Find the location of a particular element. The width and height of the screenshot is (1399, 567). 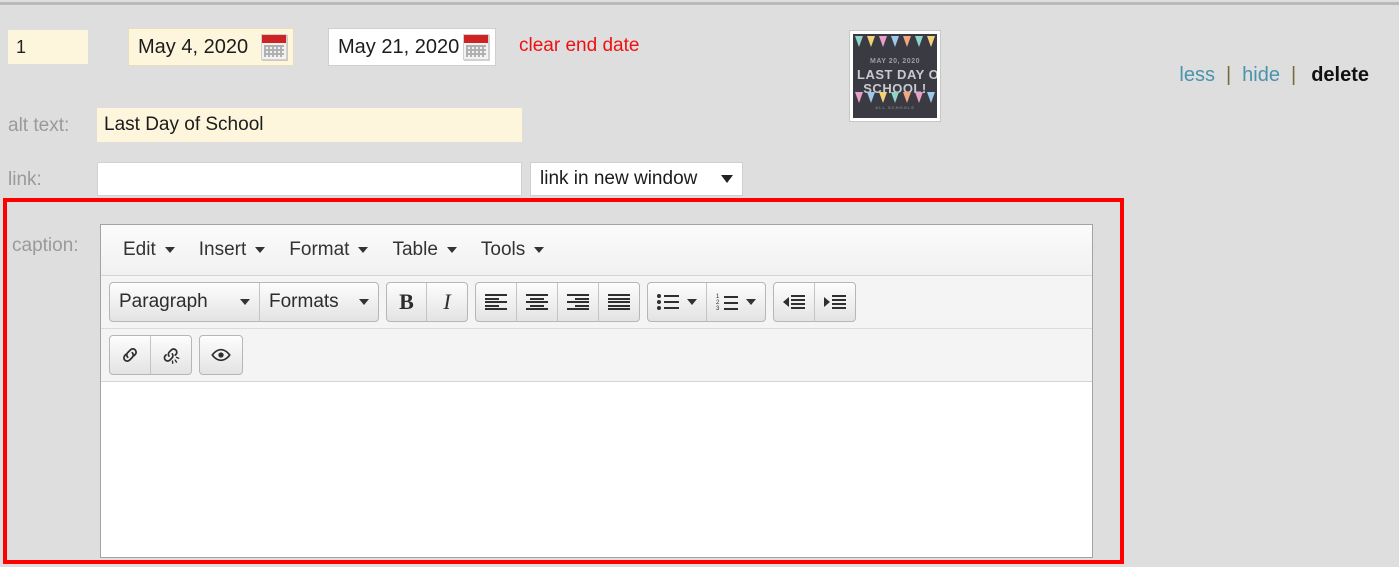

align-left-button is located at coordinates (496, 302).